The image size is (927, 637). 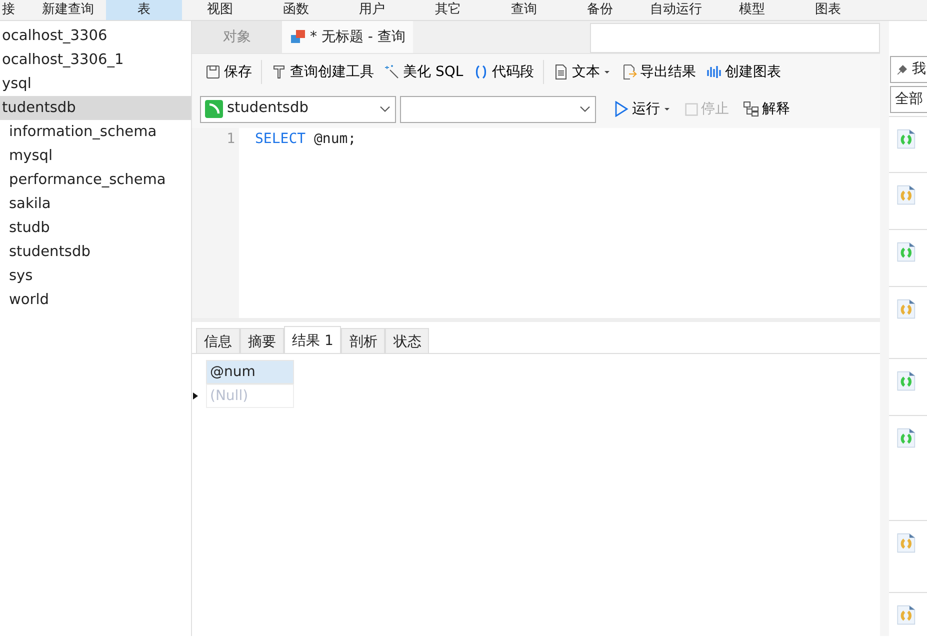 What do you see at coordinates (828, 10) in the screenshot?
I see `menu-tab: 图表` at bounding box center [828, 10].